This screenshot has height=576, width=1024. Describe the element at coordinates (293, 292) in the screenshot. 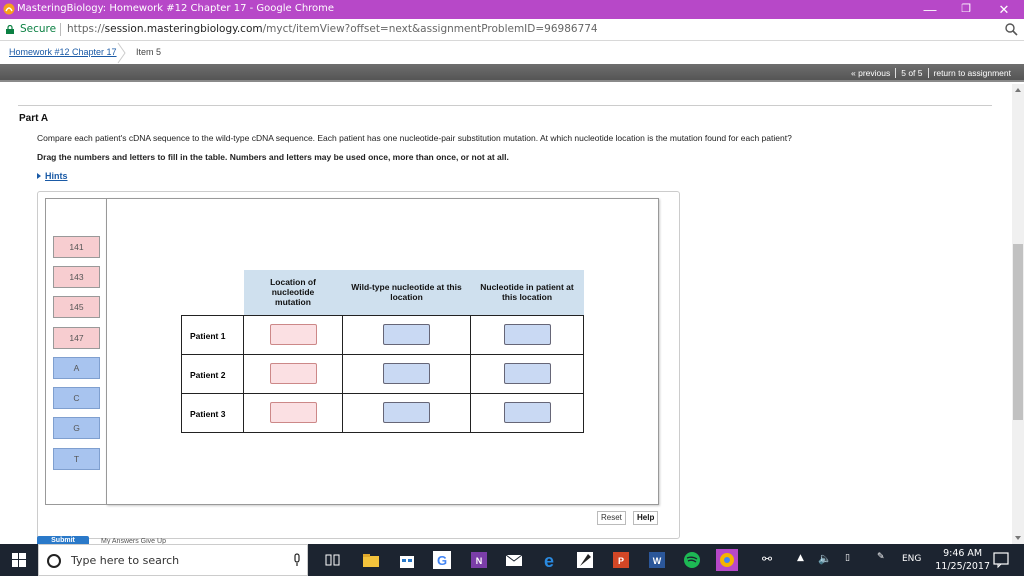

I see `col-header-location: Location of nucleotide mutation` at that location.